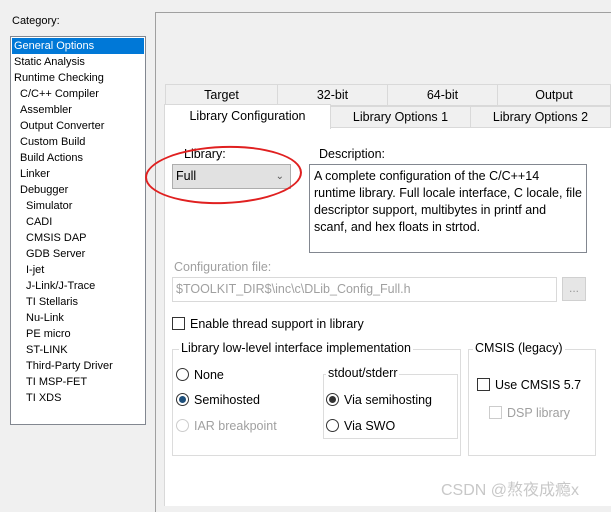  Describe the element at coordinates (442, 95) in the screenshot. I see `tab-64-bit: 64-bit` at that location.